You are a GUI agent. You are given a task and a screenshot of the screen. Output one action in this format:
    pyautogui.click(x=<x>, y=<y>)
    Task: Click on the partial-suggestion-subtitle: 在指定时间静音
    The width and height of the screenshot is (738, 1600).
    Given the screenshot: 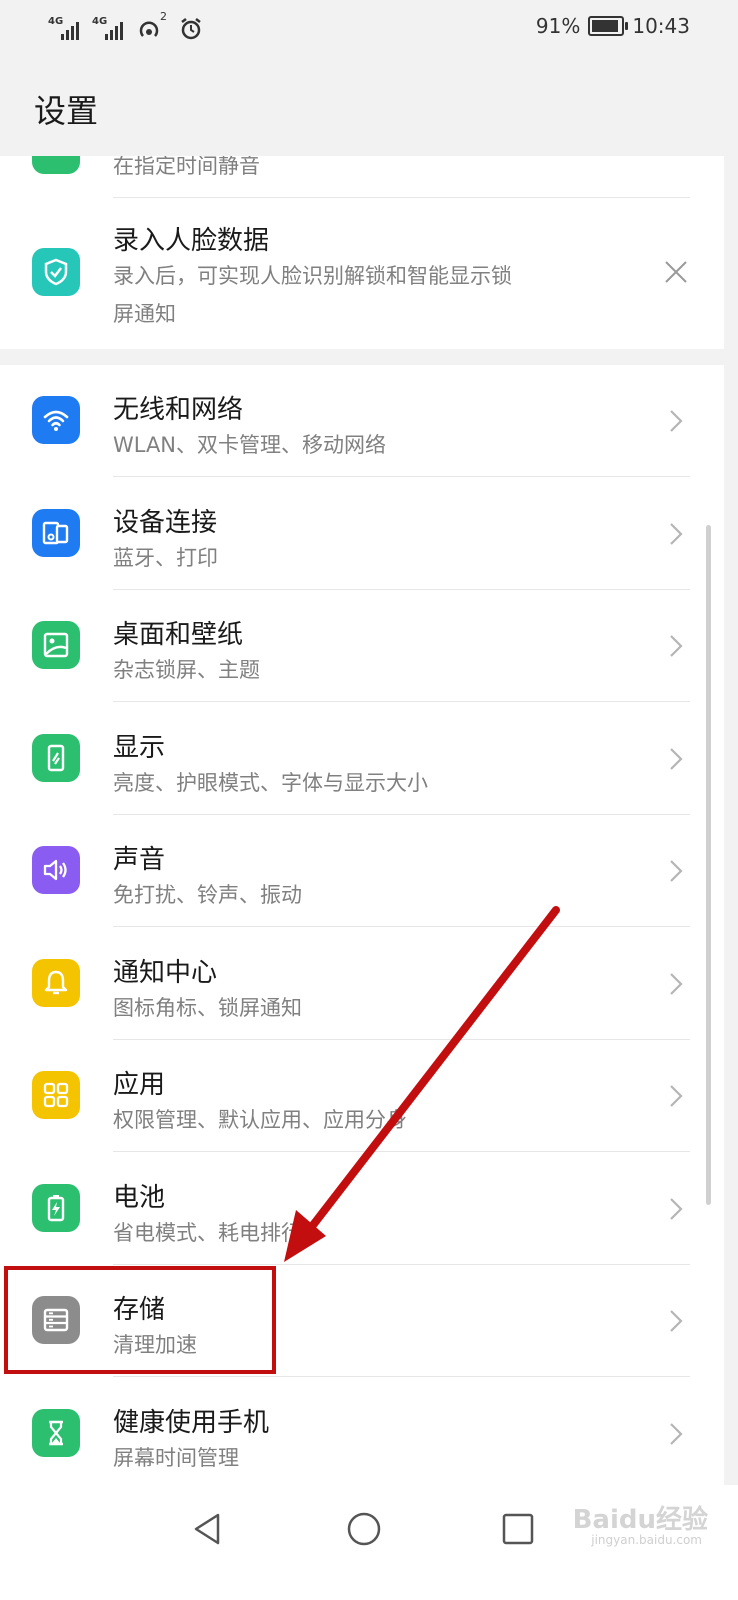 What is the action you would take?
    pyautogui.click(x=186, y=167)
    